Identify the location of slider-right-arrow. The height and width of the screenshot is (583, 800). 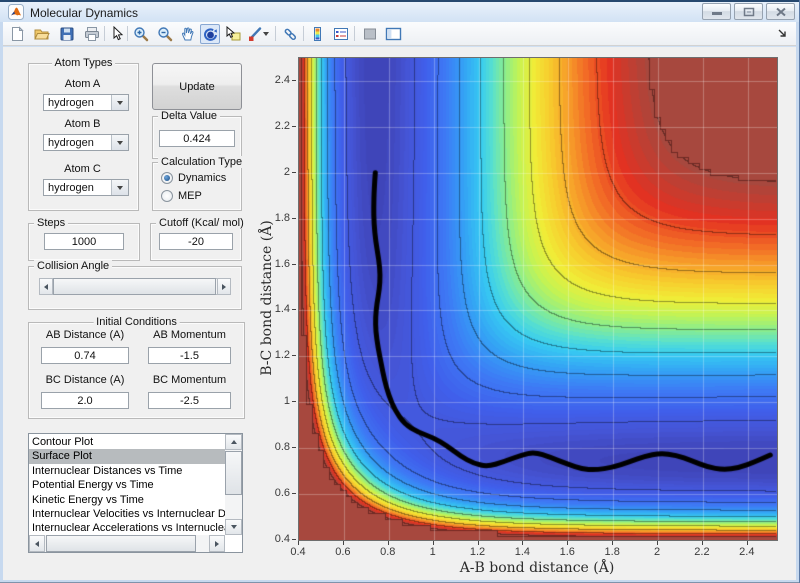
(224, 286).